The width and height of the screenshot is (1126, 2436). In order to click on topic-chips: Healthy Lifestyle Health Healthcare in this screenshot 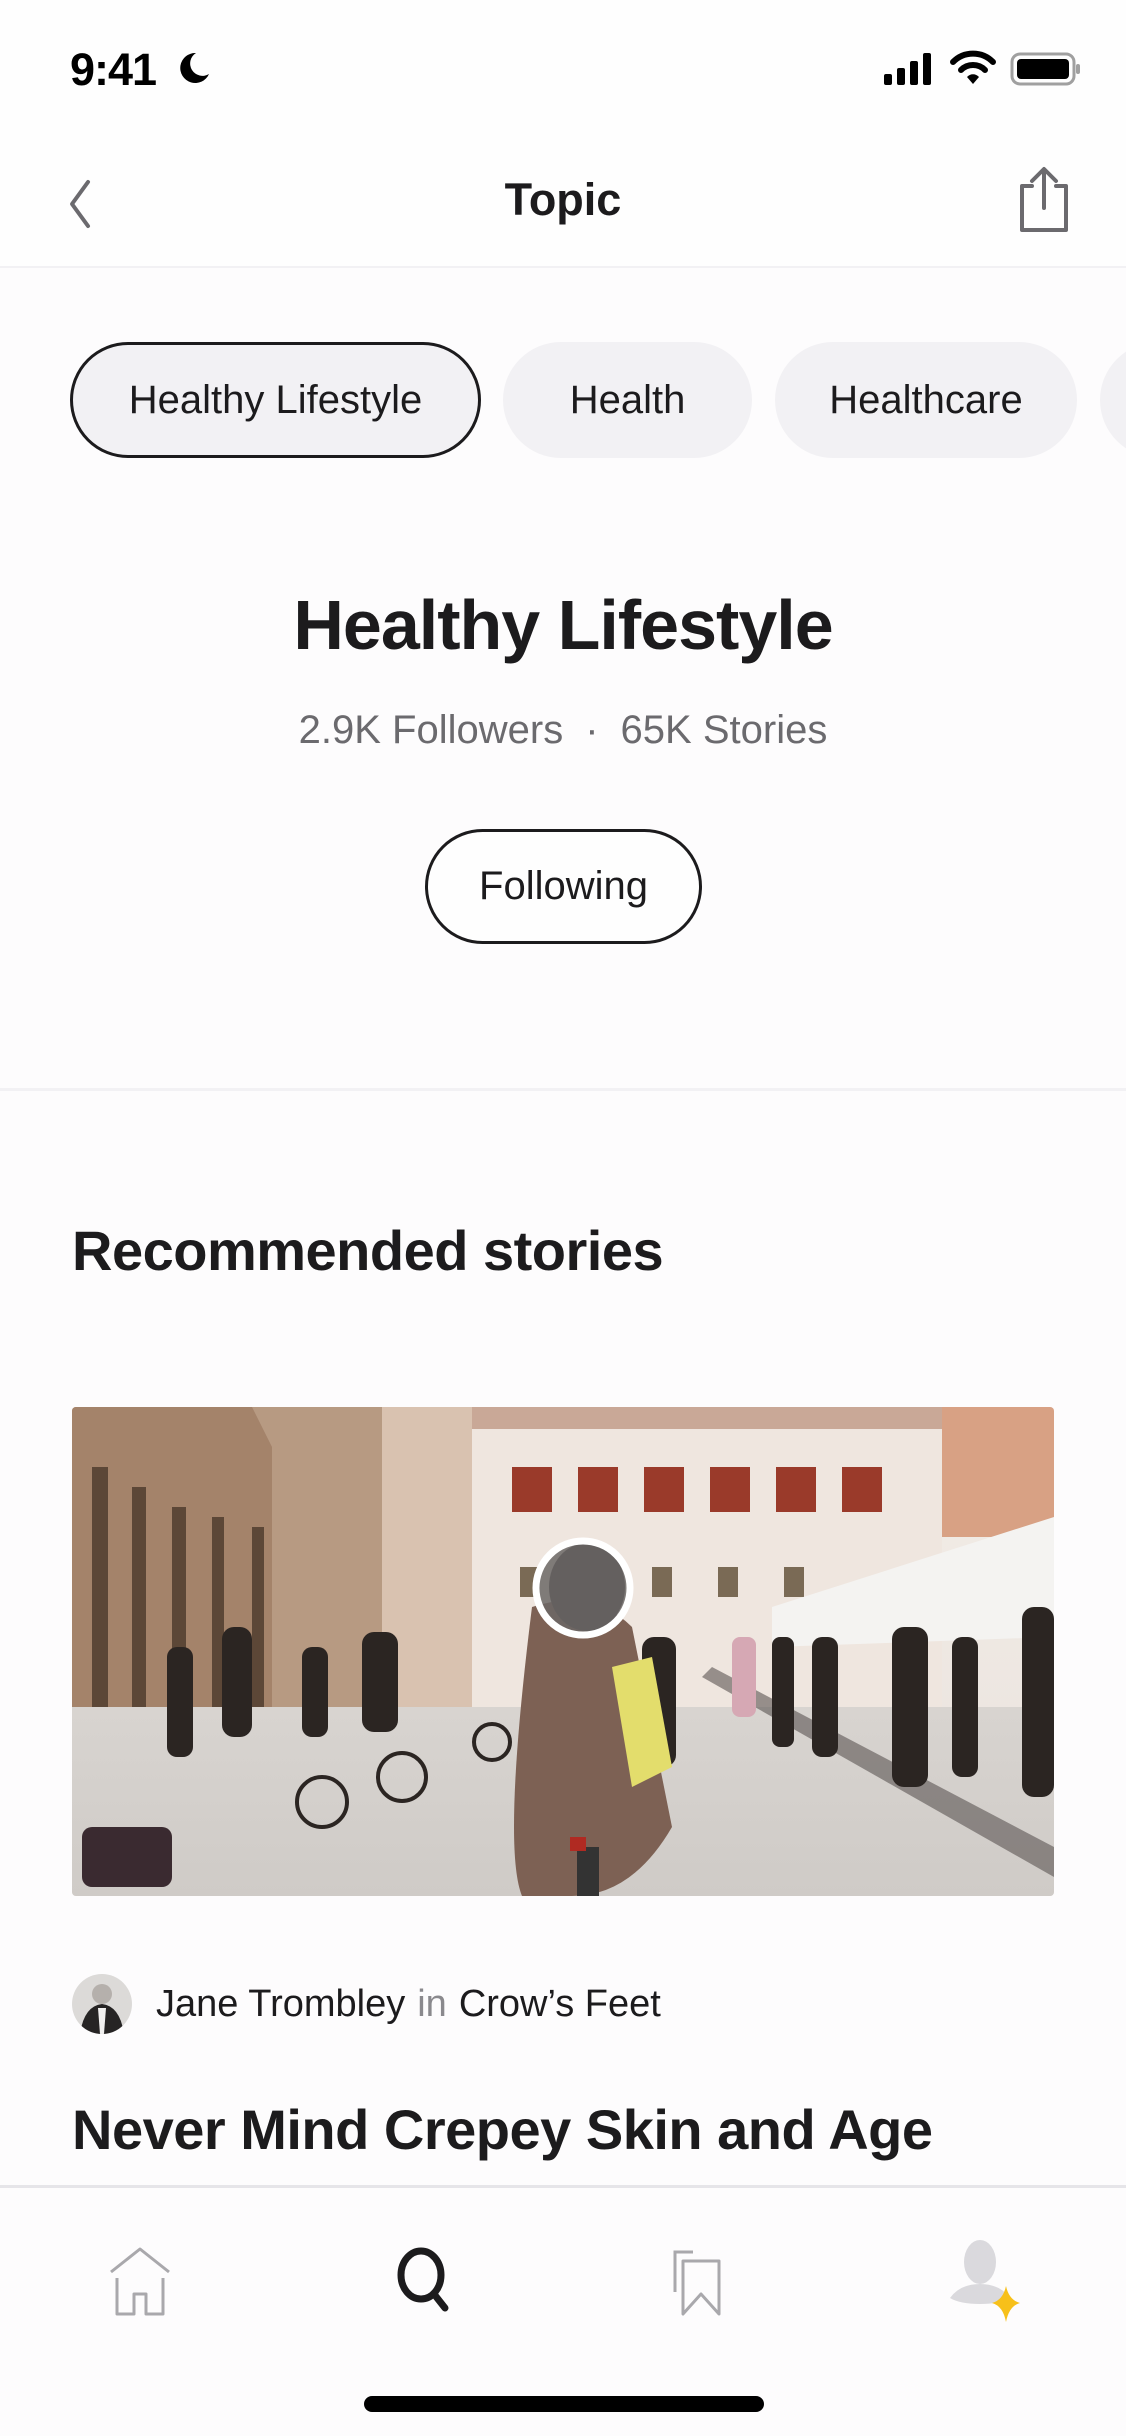, I will do `click(563, 400)`.